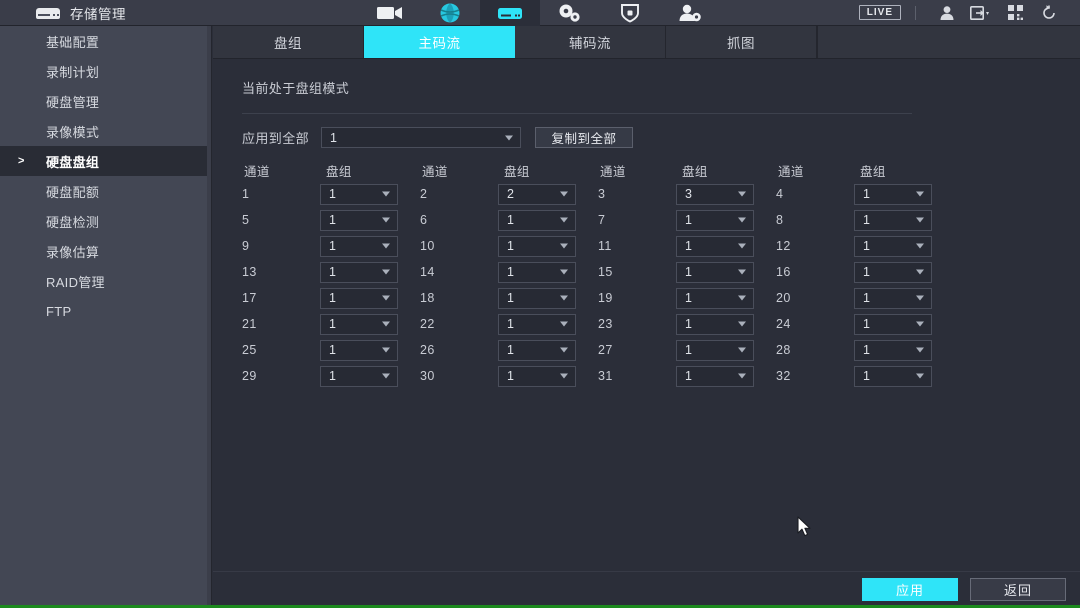  What do you see at coordinates (450, 13) in the screenshot?
I see `network-globe-icon` at bounding box center [450, 13].